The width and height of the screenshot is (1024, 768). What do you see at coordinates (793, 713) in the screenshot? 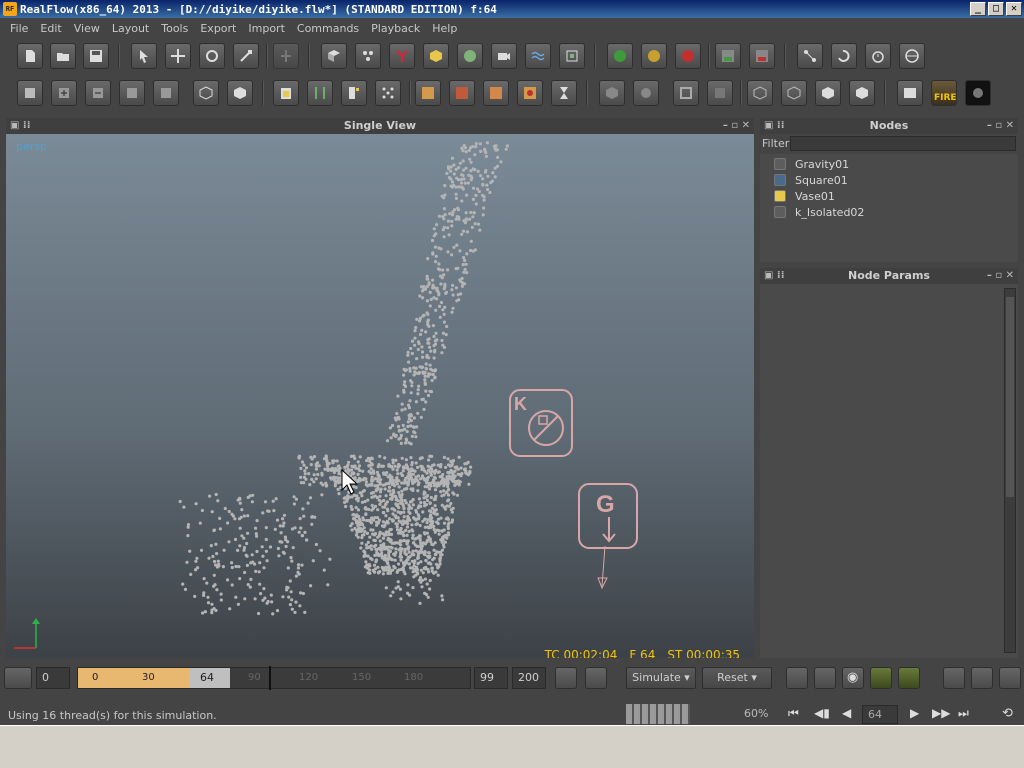
I see `go-to-start-button: ⏮` at bounding box center [793, 713].